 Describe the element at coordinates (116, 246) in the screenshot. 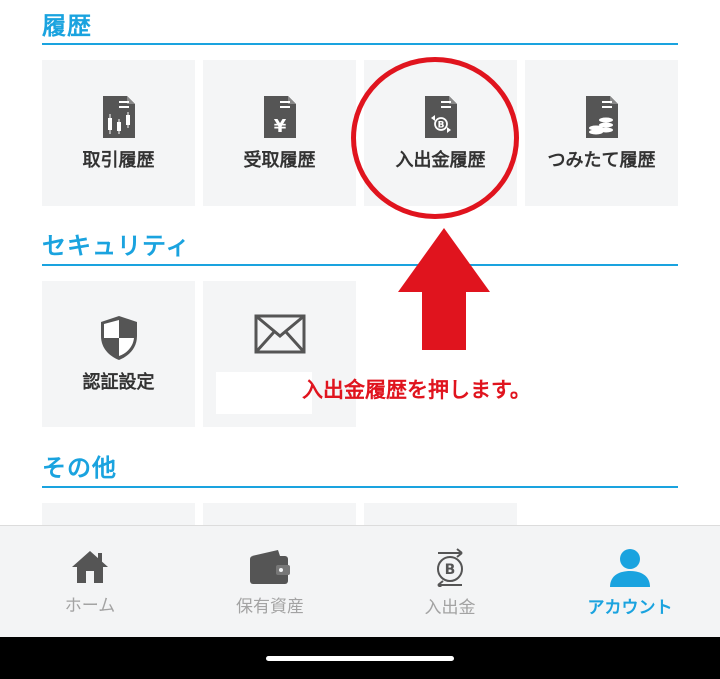

I see `section-title-security: セキュリティ` at that location.